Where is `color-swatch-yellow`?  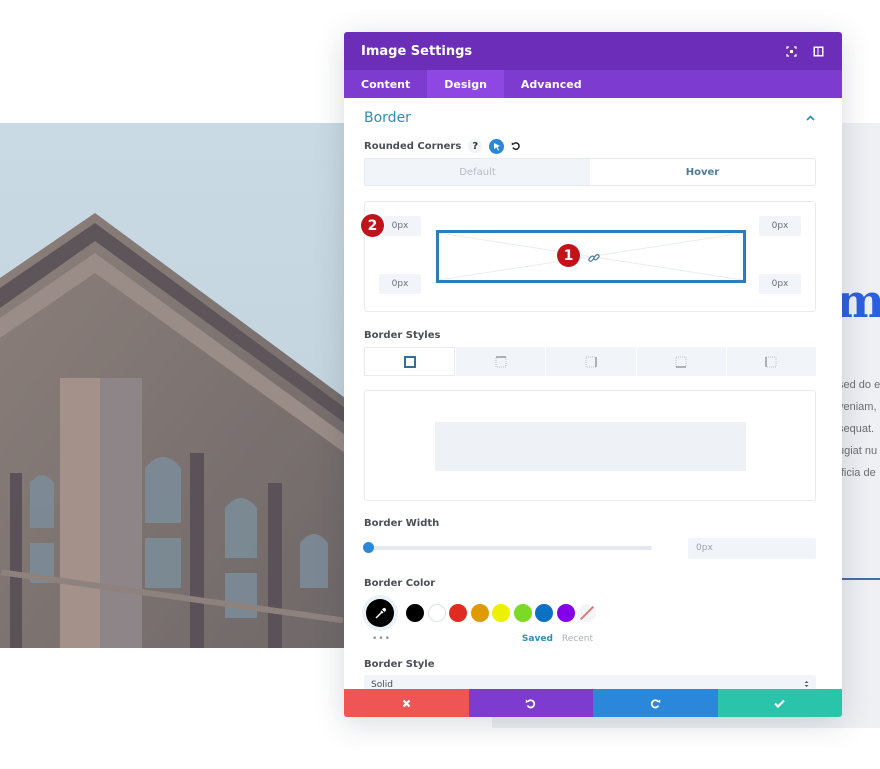 color-swatch-yellow is located at coordinates (501, 613).